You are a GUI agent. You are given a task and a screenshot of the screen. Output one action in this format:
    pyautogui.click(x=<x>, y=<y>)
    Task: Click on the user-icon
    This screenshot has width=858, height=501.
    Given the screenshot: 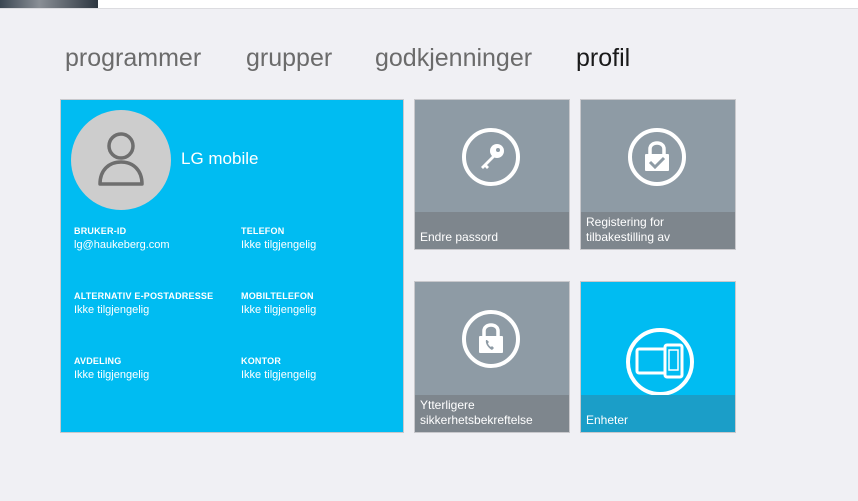 What is the action you would take?
    pyautogui.click(x=121, y=159)
    